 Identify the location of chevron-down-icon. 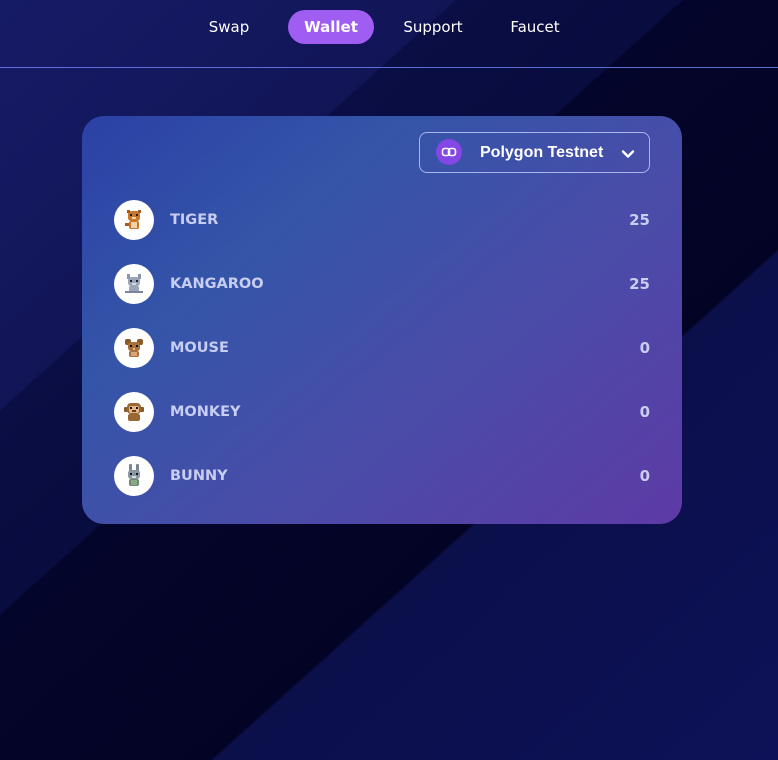
(628, 153).